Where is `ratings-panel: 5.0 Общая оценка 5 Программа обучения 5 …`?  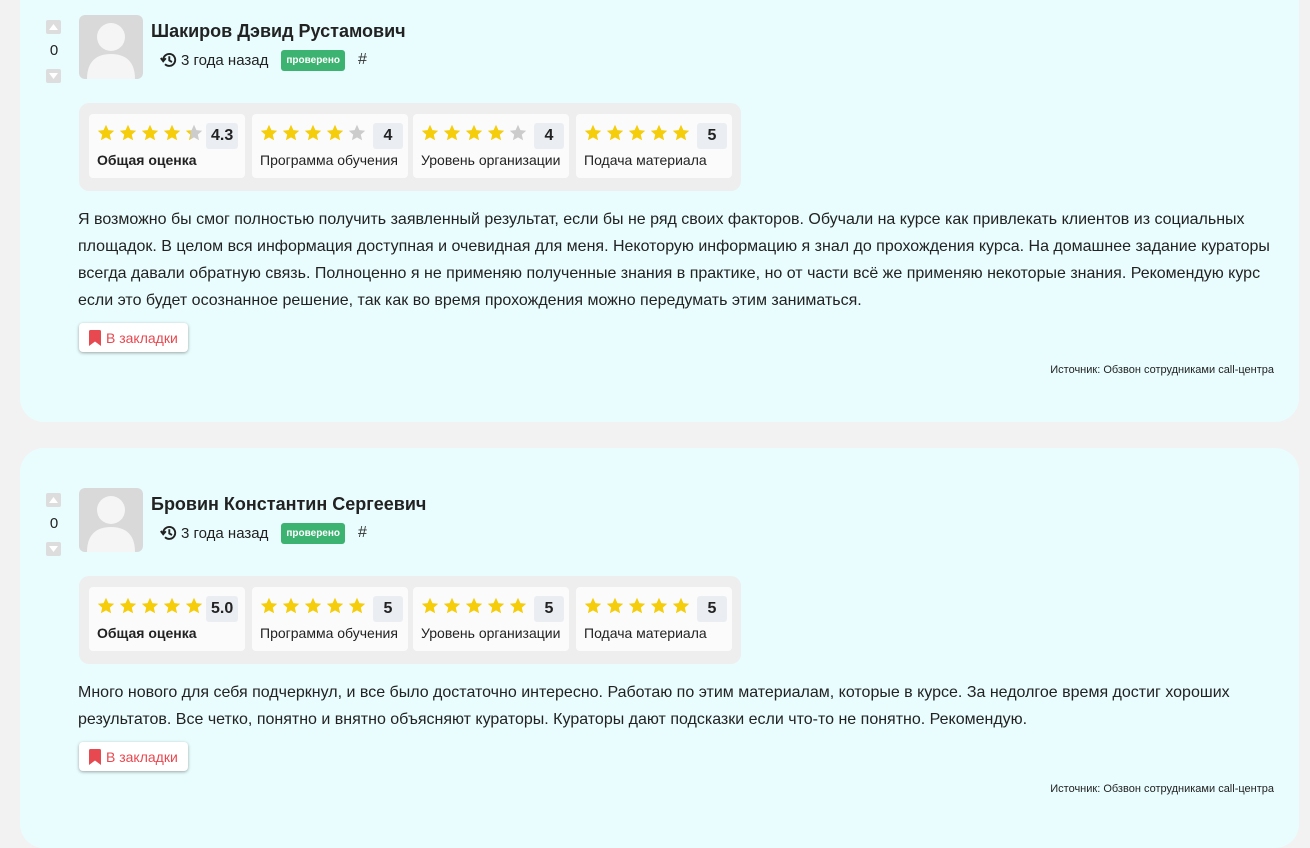
ratings-panel: 5.0 Общая оценка 5 Программа обучения 5 … is located at coordinates (410, 620).